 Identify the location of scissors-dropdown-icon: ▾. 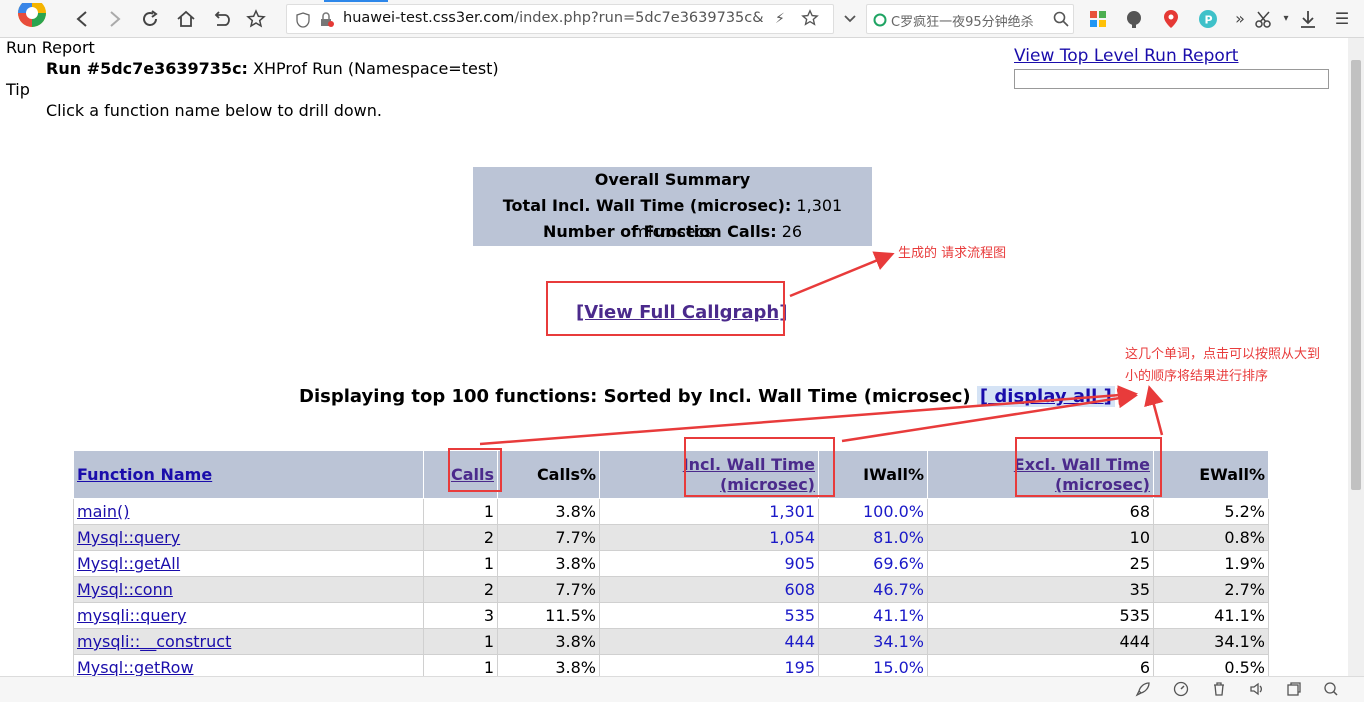
(1286, 19).